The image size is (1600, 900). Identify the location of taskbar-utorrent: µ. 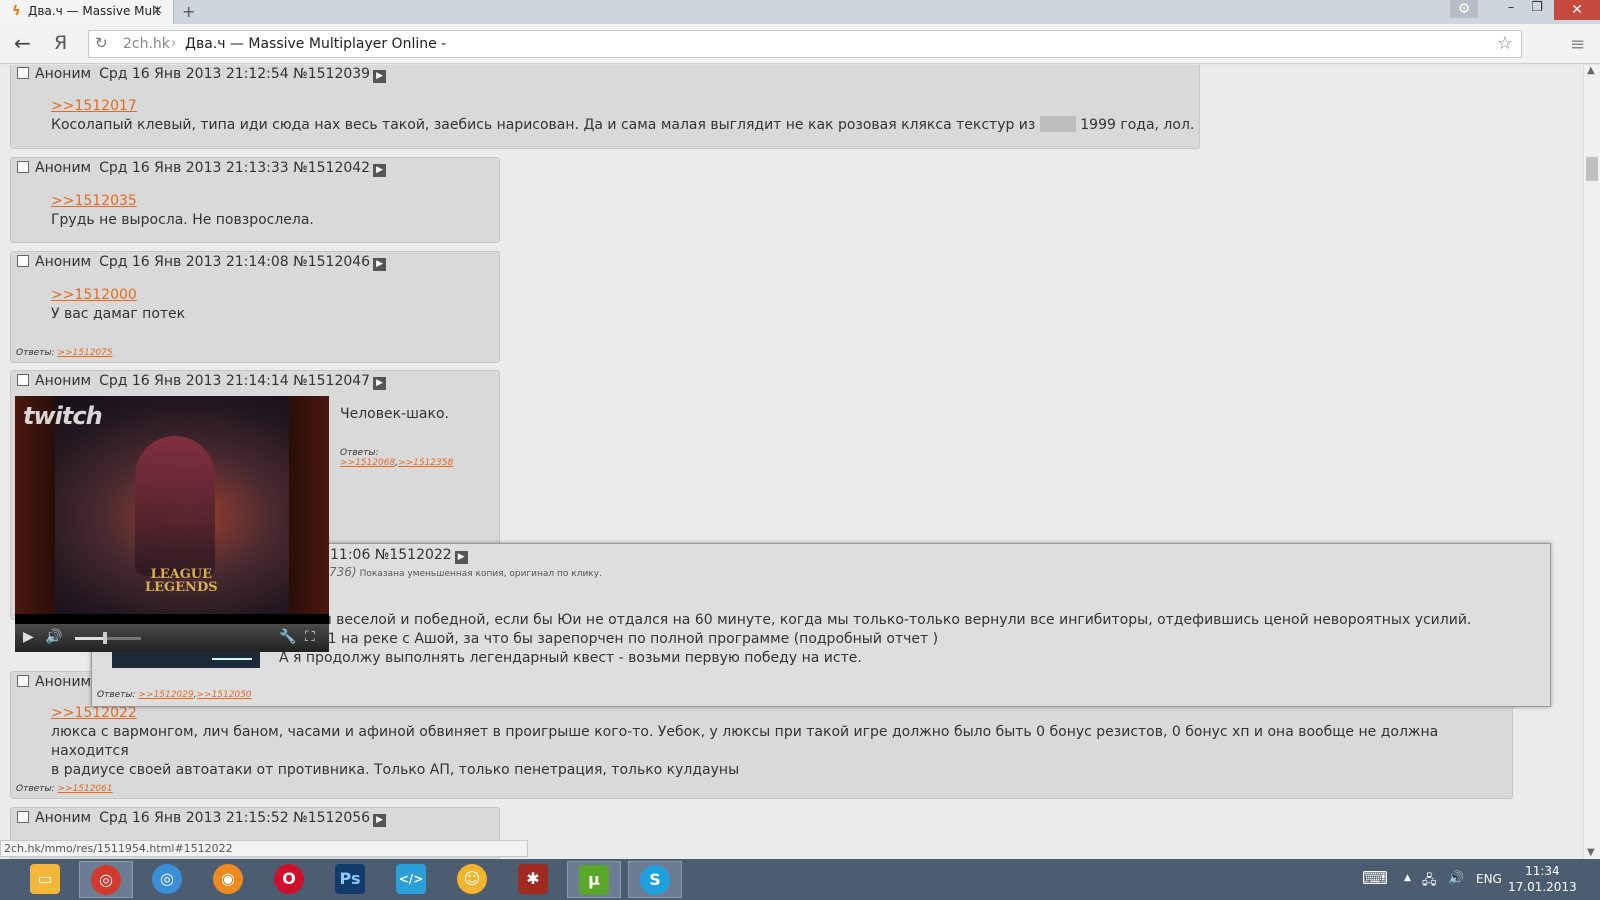
(594, 879).